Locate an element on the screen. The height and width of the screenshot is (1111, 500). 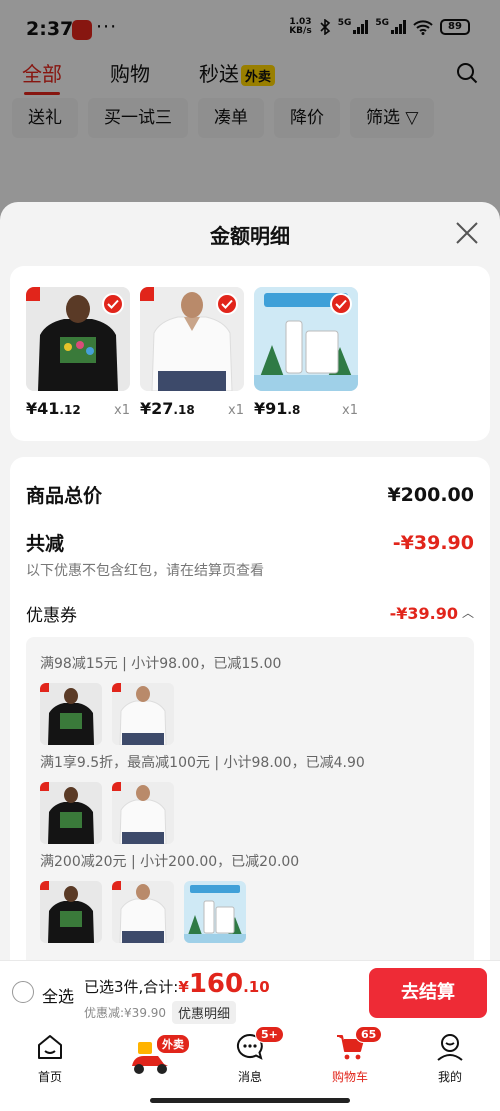
checkout-bar: 全选 已选3件,合计:¥160.10 优惠减:¥39.90 优惠明细 去结算 is located at coordinates (250, 992).